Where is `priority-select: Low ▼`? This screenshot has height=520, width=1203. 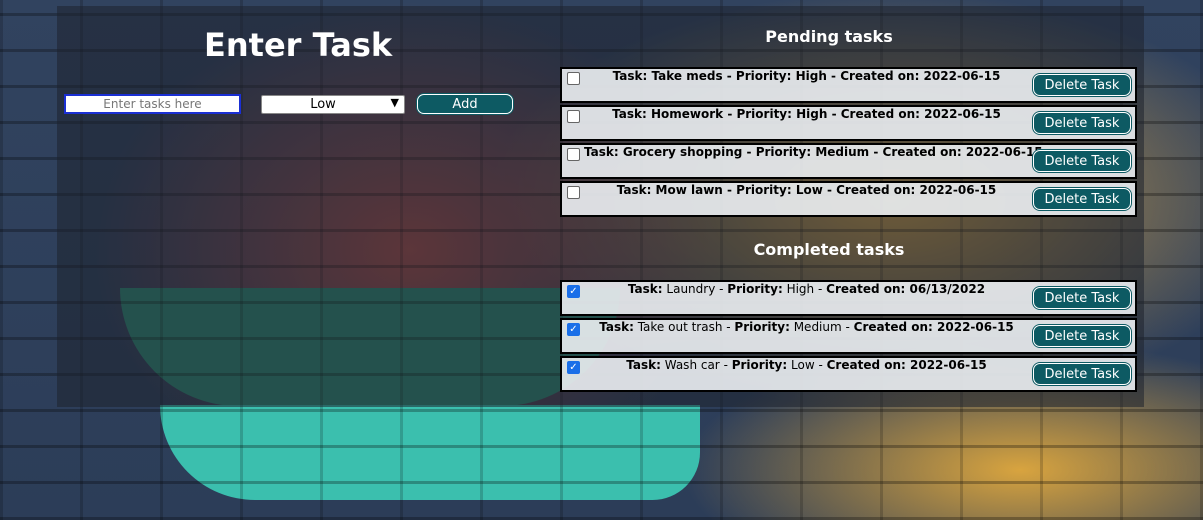 priority-select: Low ▼ is located at coordinates (333, 104).